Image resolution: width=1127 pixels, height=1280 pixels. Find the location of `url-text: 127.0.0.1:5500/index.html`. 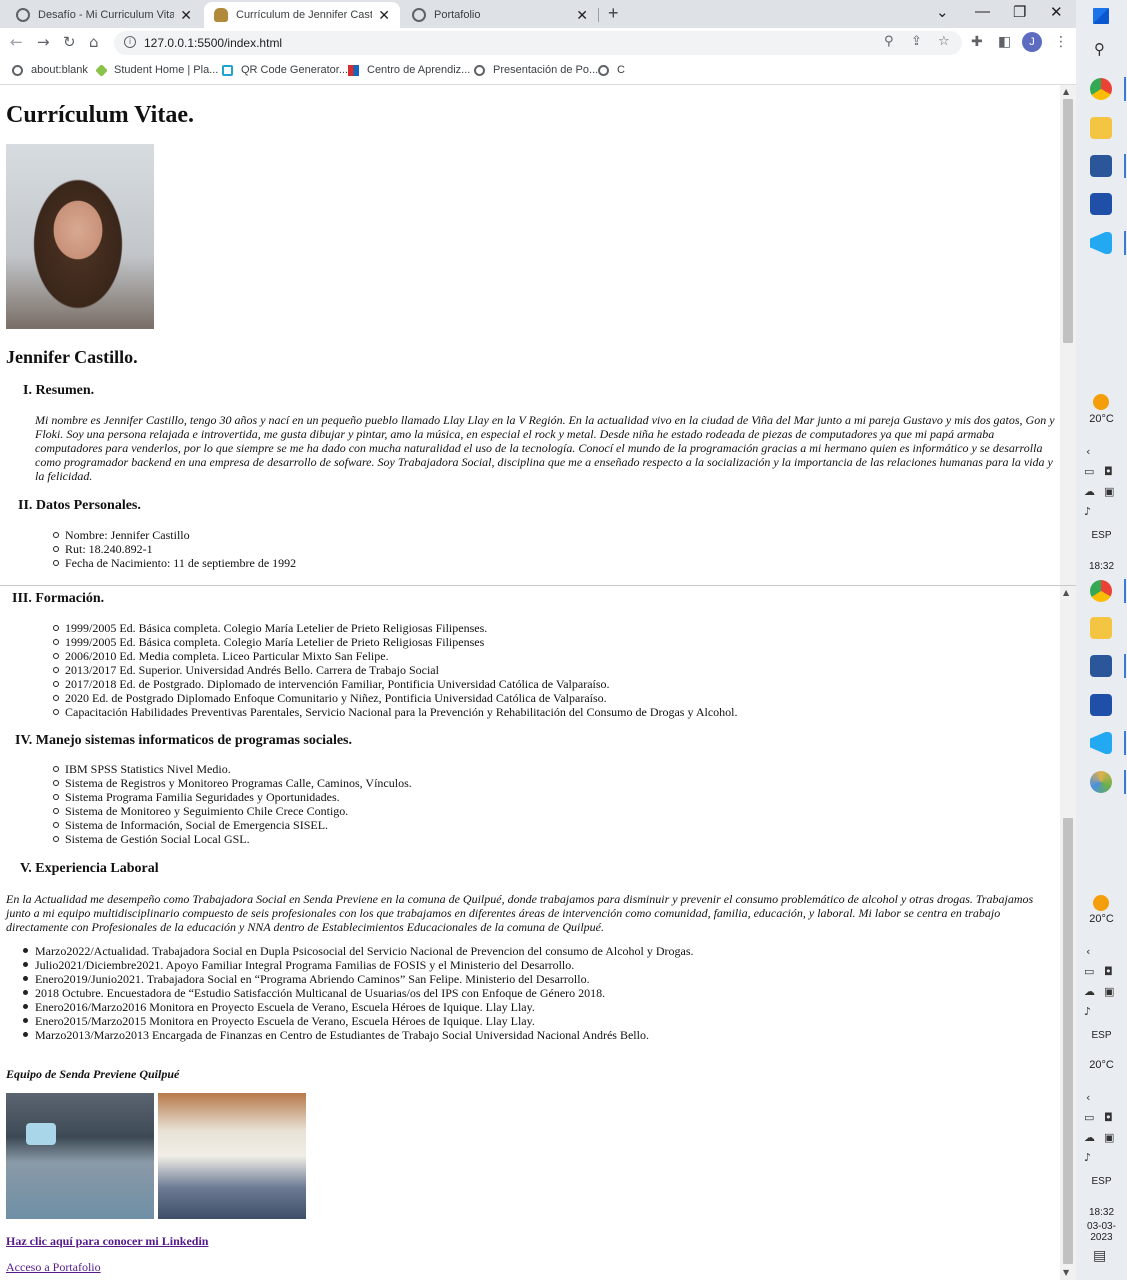

url-text: 127.0.0.1:5500/index.html is located at coordinates (213, 43).